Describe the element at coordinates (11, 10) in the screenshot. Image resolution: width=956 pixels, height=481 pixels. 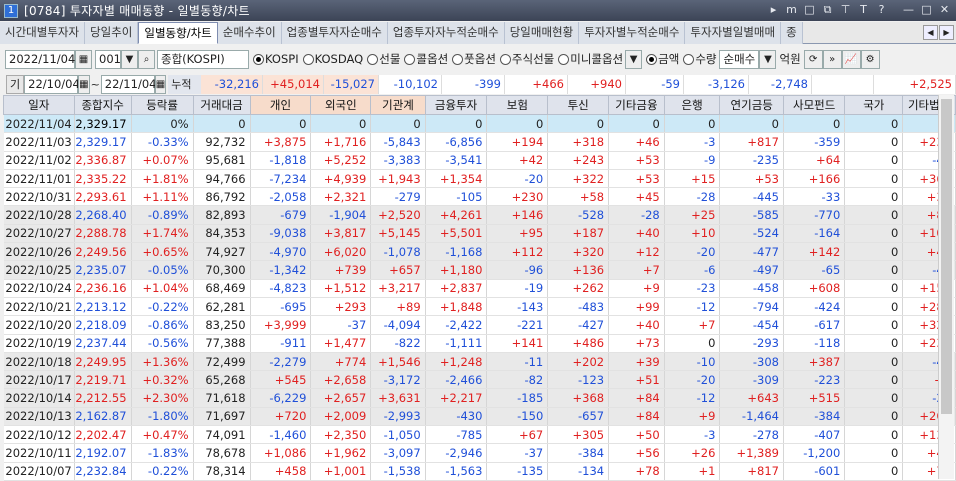
I see `window-number-badge: 1` at that location.